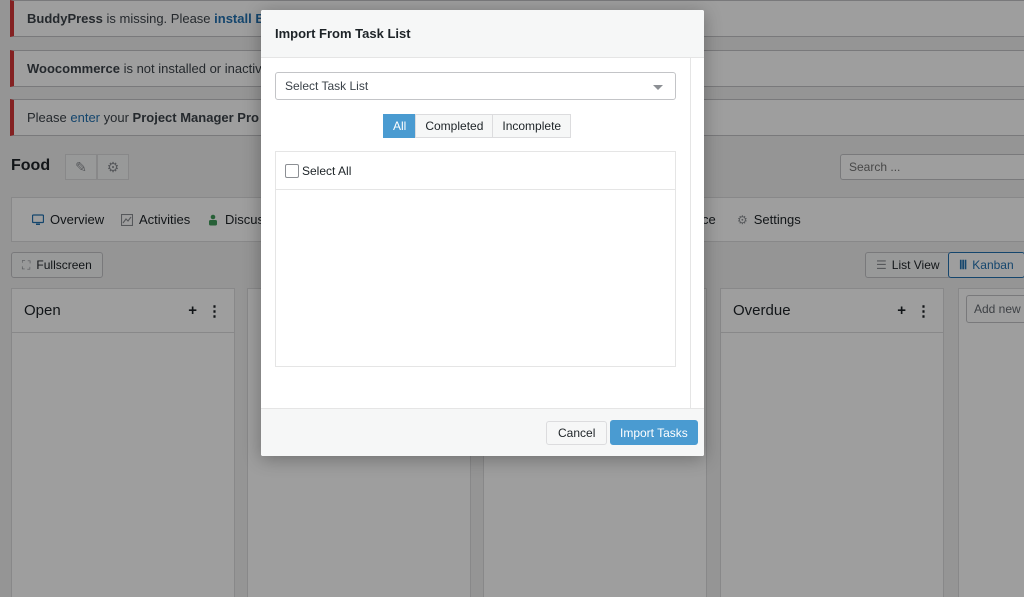 The image size is (1024, 597). I want to click on filter-incomplete-button: Incomplete, so click(532, 126).